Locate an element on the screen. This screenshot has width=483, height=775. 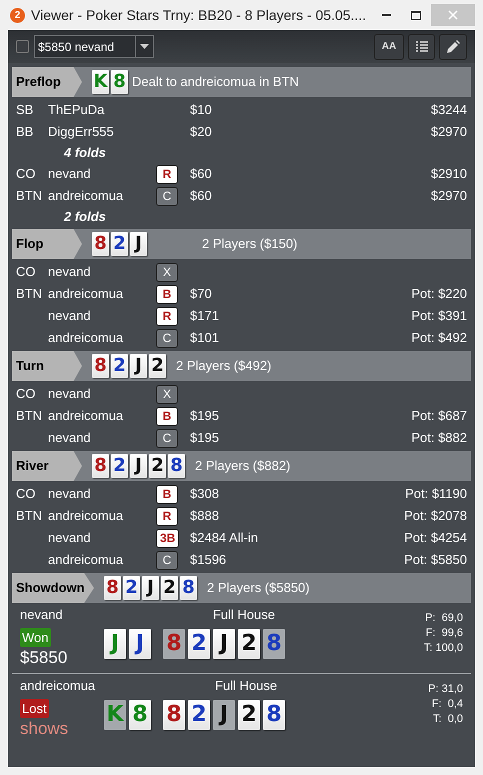
stack-text: $2910 is located at coordinates (448, 174).